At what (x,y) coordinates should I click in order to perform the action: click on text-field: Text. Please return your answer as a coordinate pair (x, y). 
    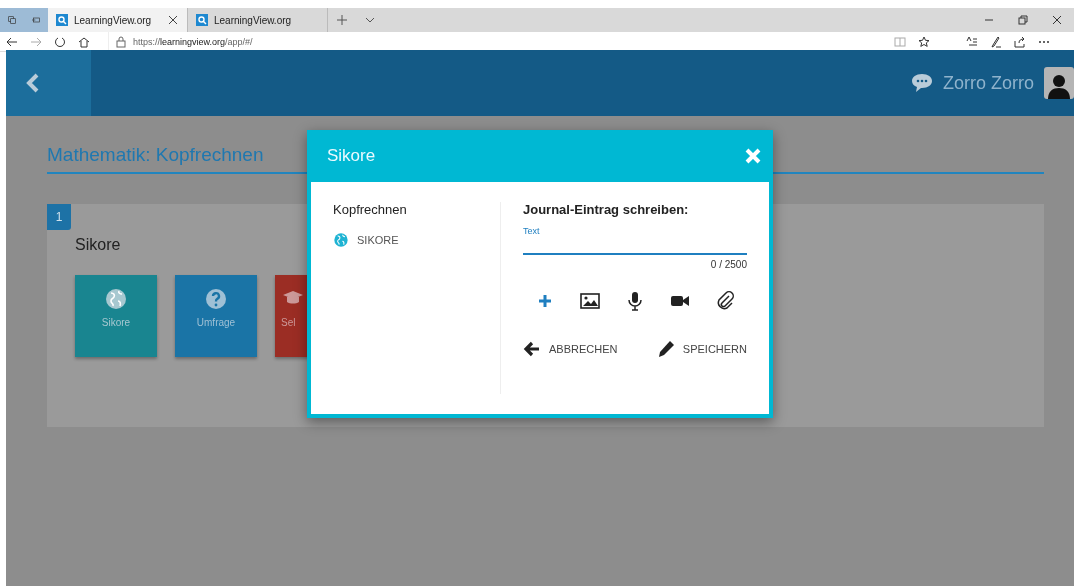
    Looking at the image, I should click on (635, 241).